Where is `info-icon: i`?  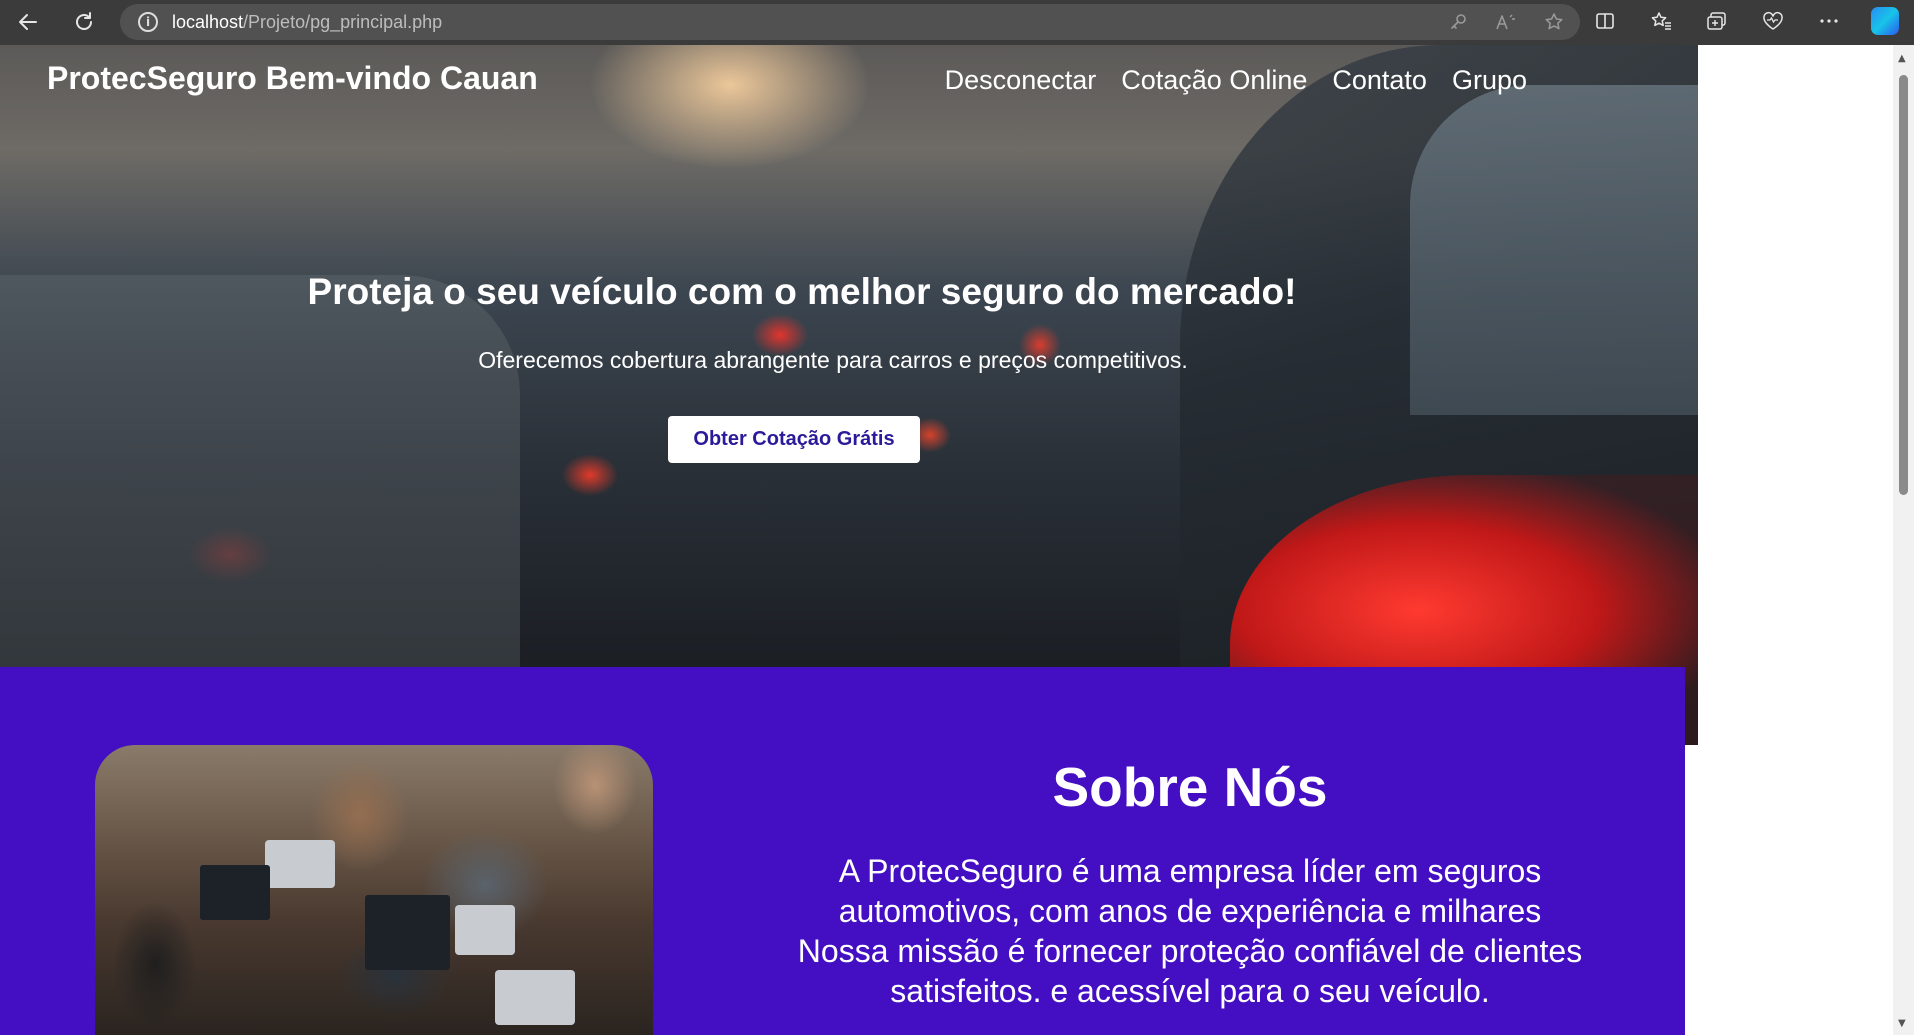
info-icon: i is located at coordinates (148, 22).